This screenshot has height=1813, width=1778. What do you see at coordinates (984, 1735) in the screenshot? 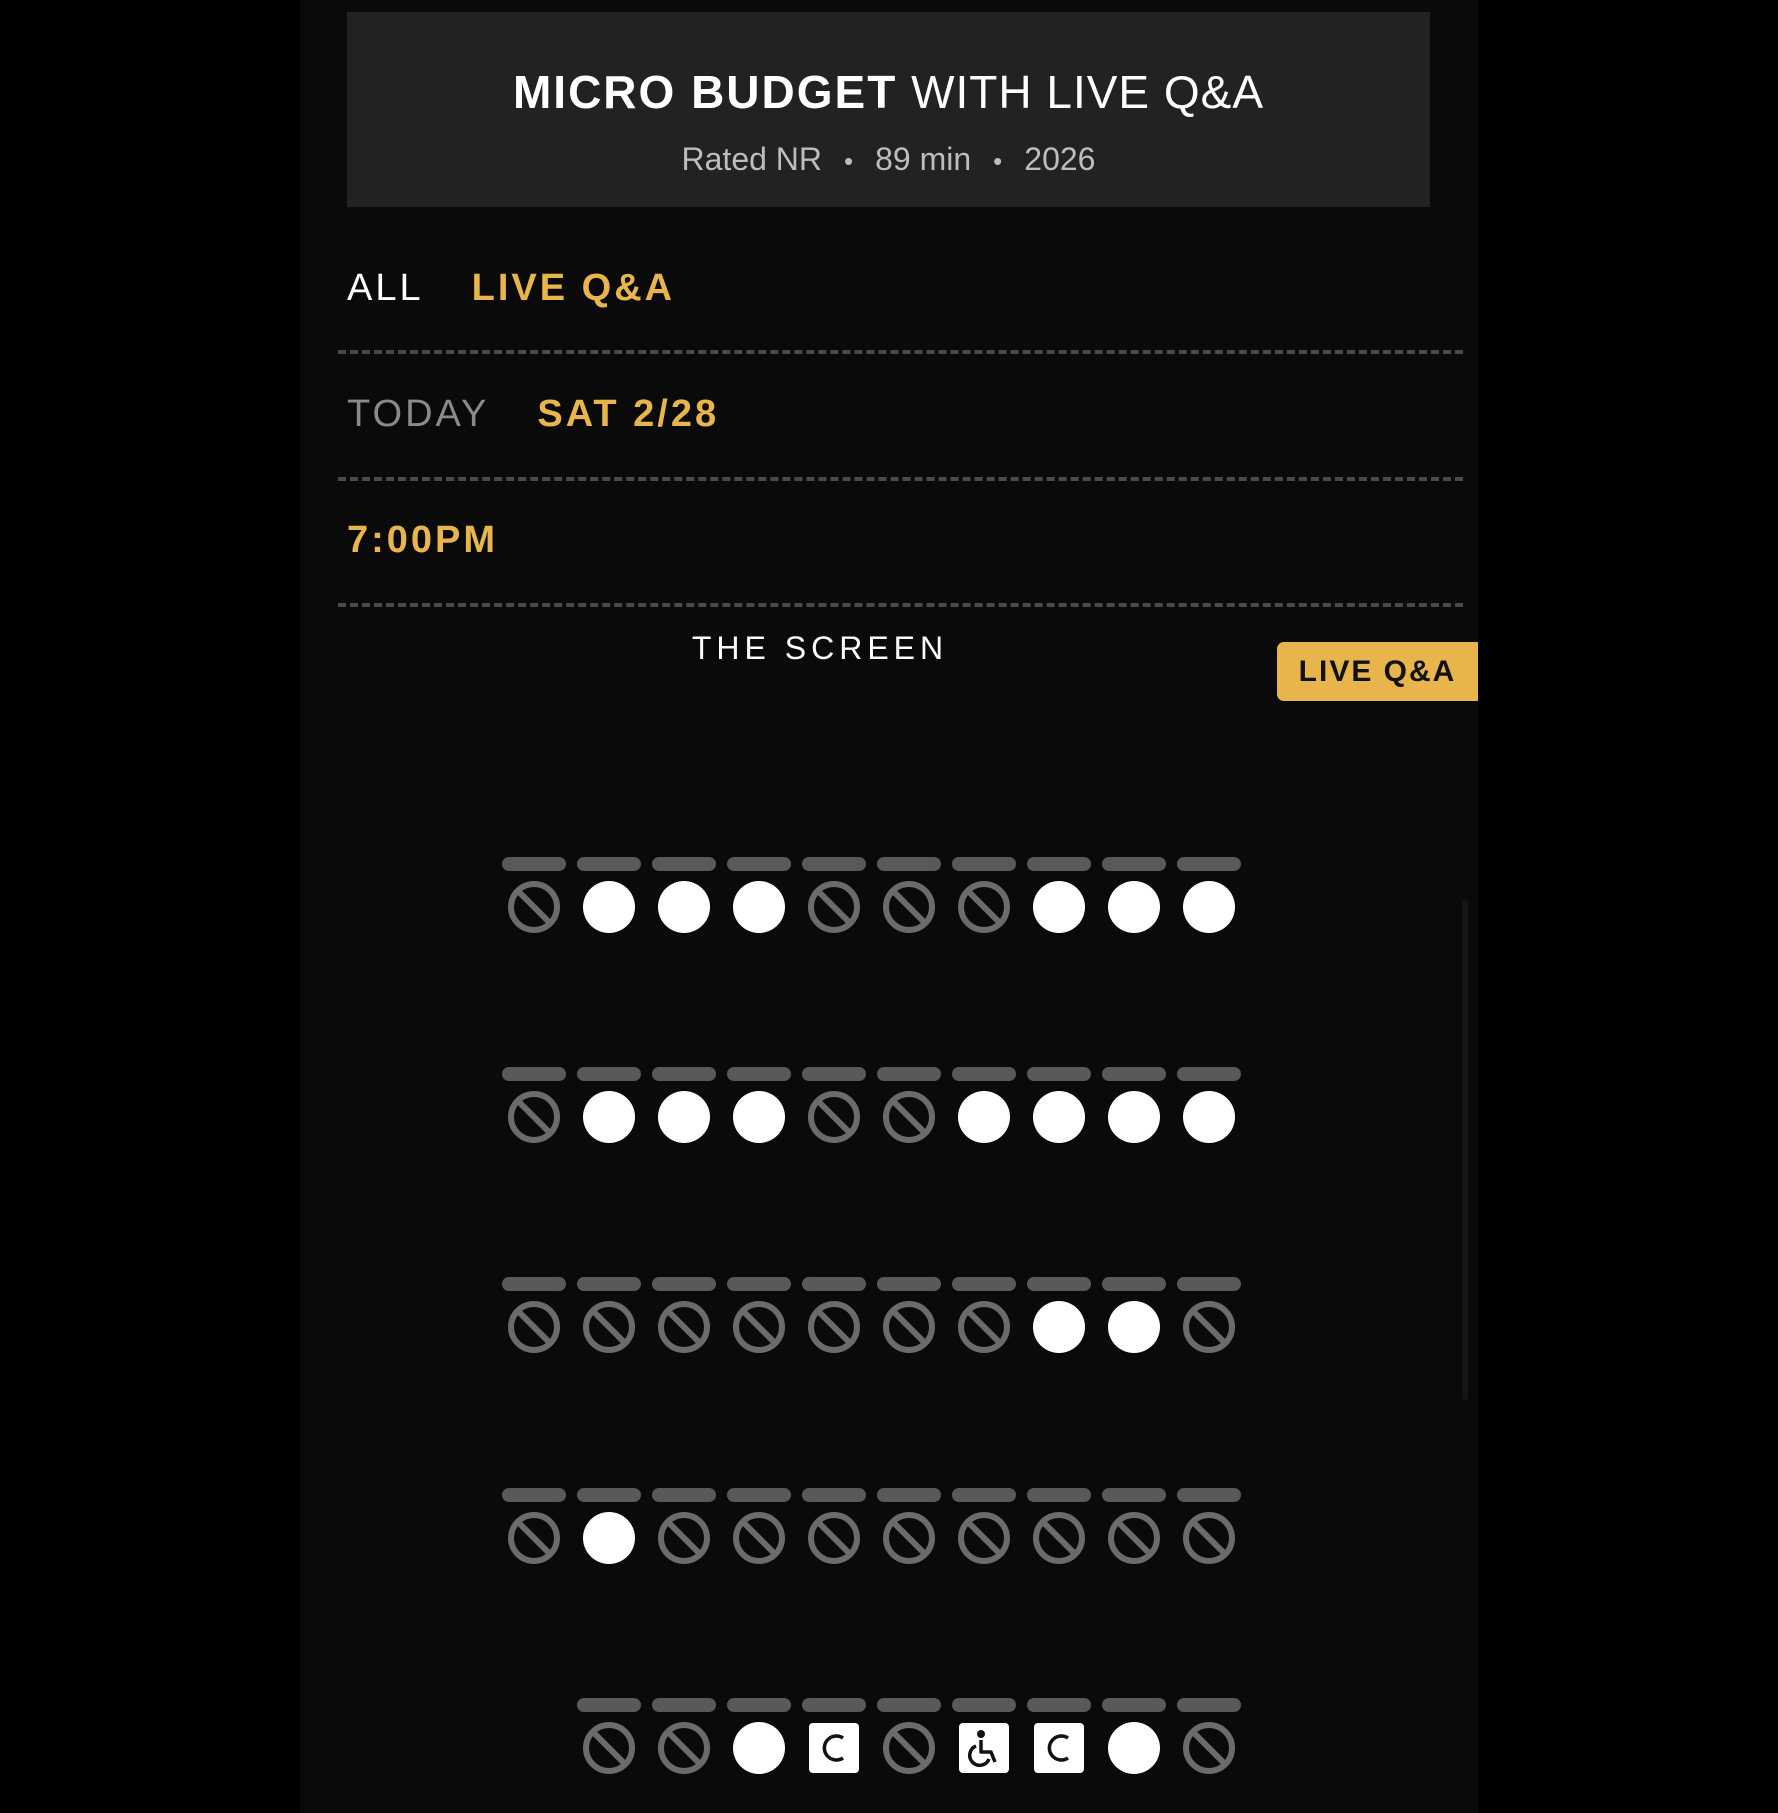
I see `seat-wheelchair` at bounding box center [984, 1735].